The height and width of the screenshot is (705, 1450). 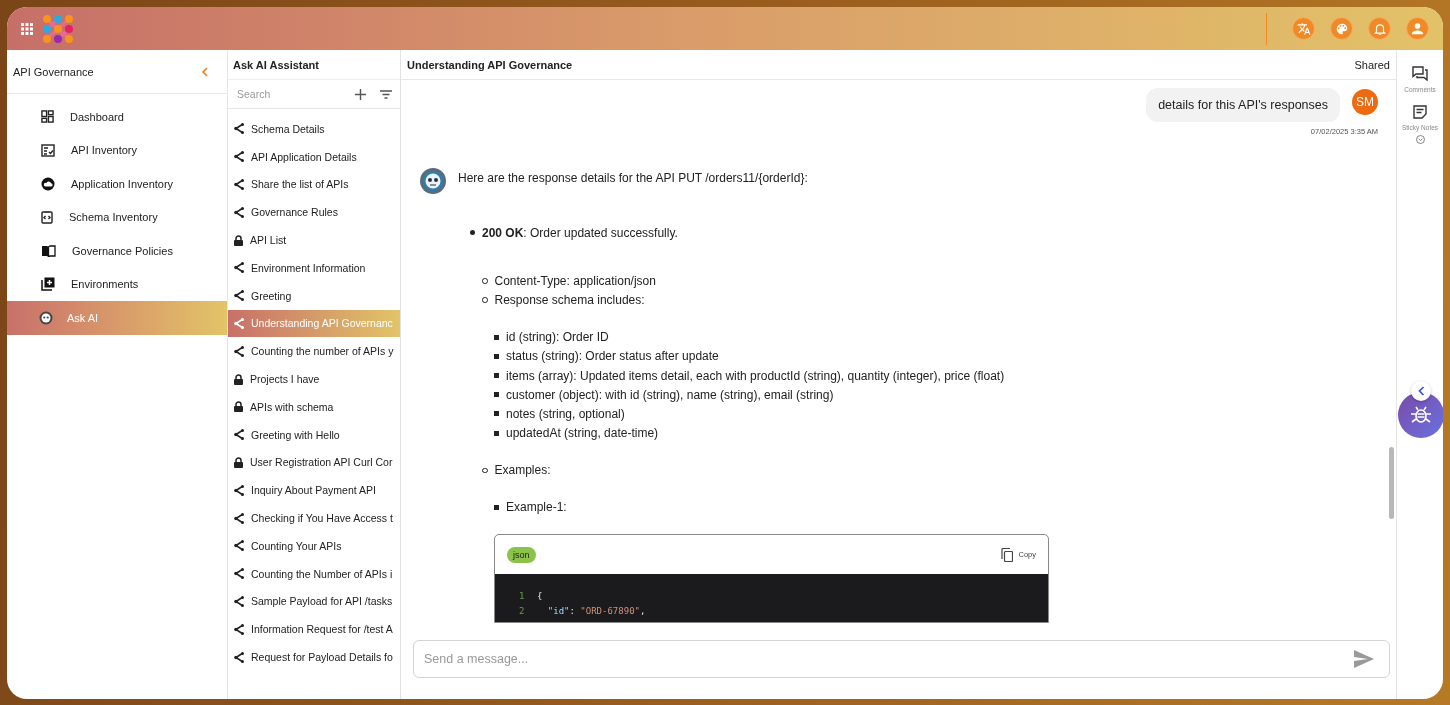 What do you see at coordinates (1420, 139) in the screenshot?
I see `expand-icon` at bounding box center [1420, 139].